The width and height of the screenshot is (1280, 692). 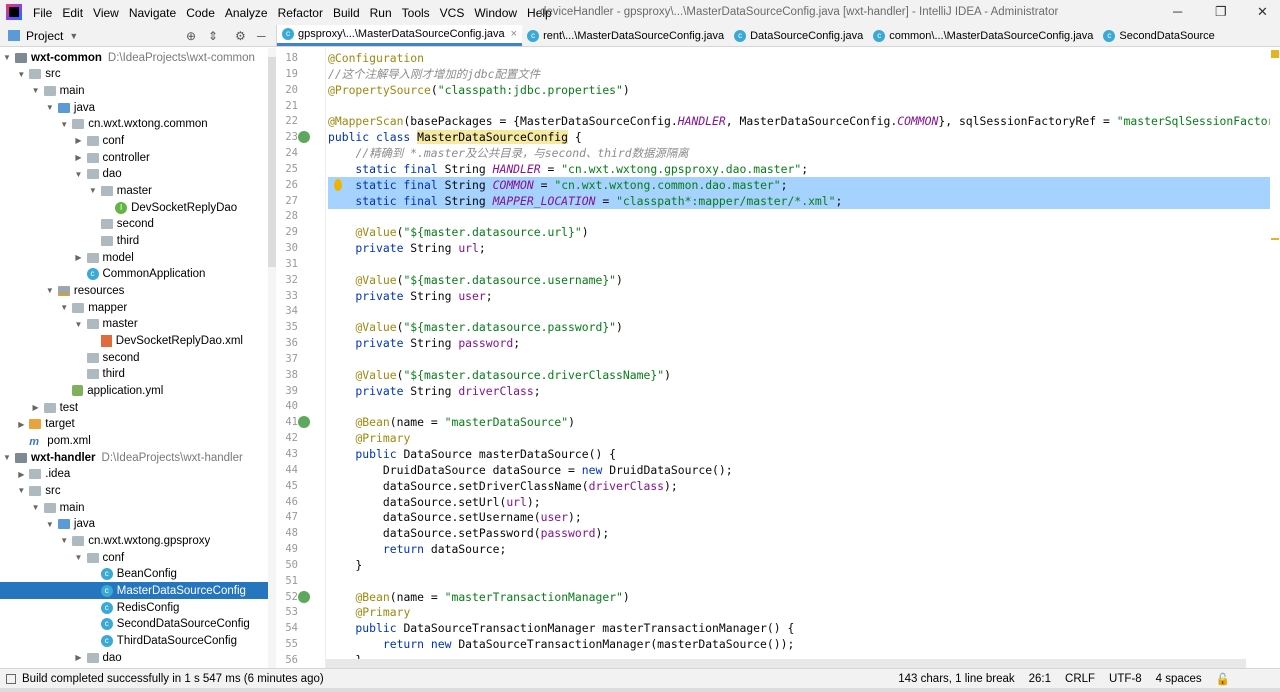 I want to click on tree-item: ▶ test, so click(x=134, y=407).